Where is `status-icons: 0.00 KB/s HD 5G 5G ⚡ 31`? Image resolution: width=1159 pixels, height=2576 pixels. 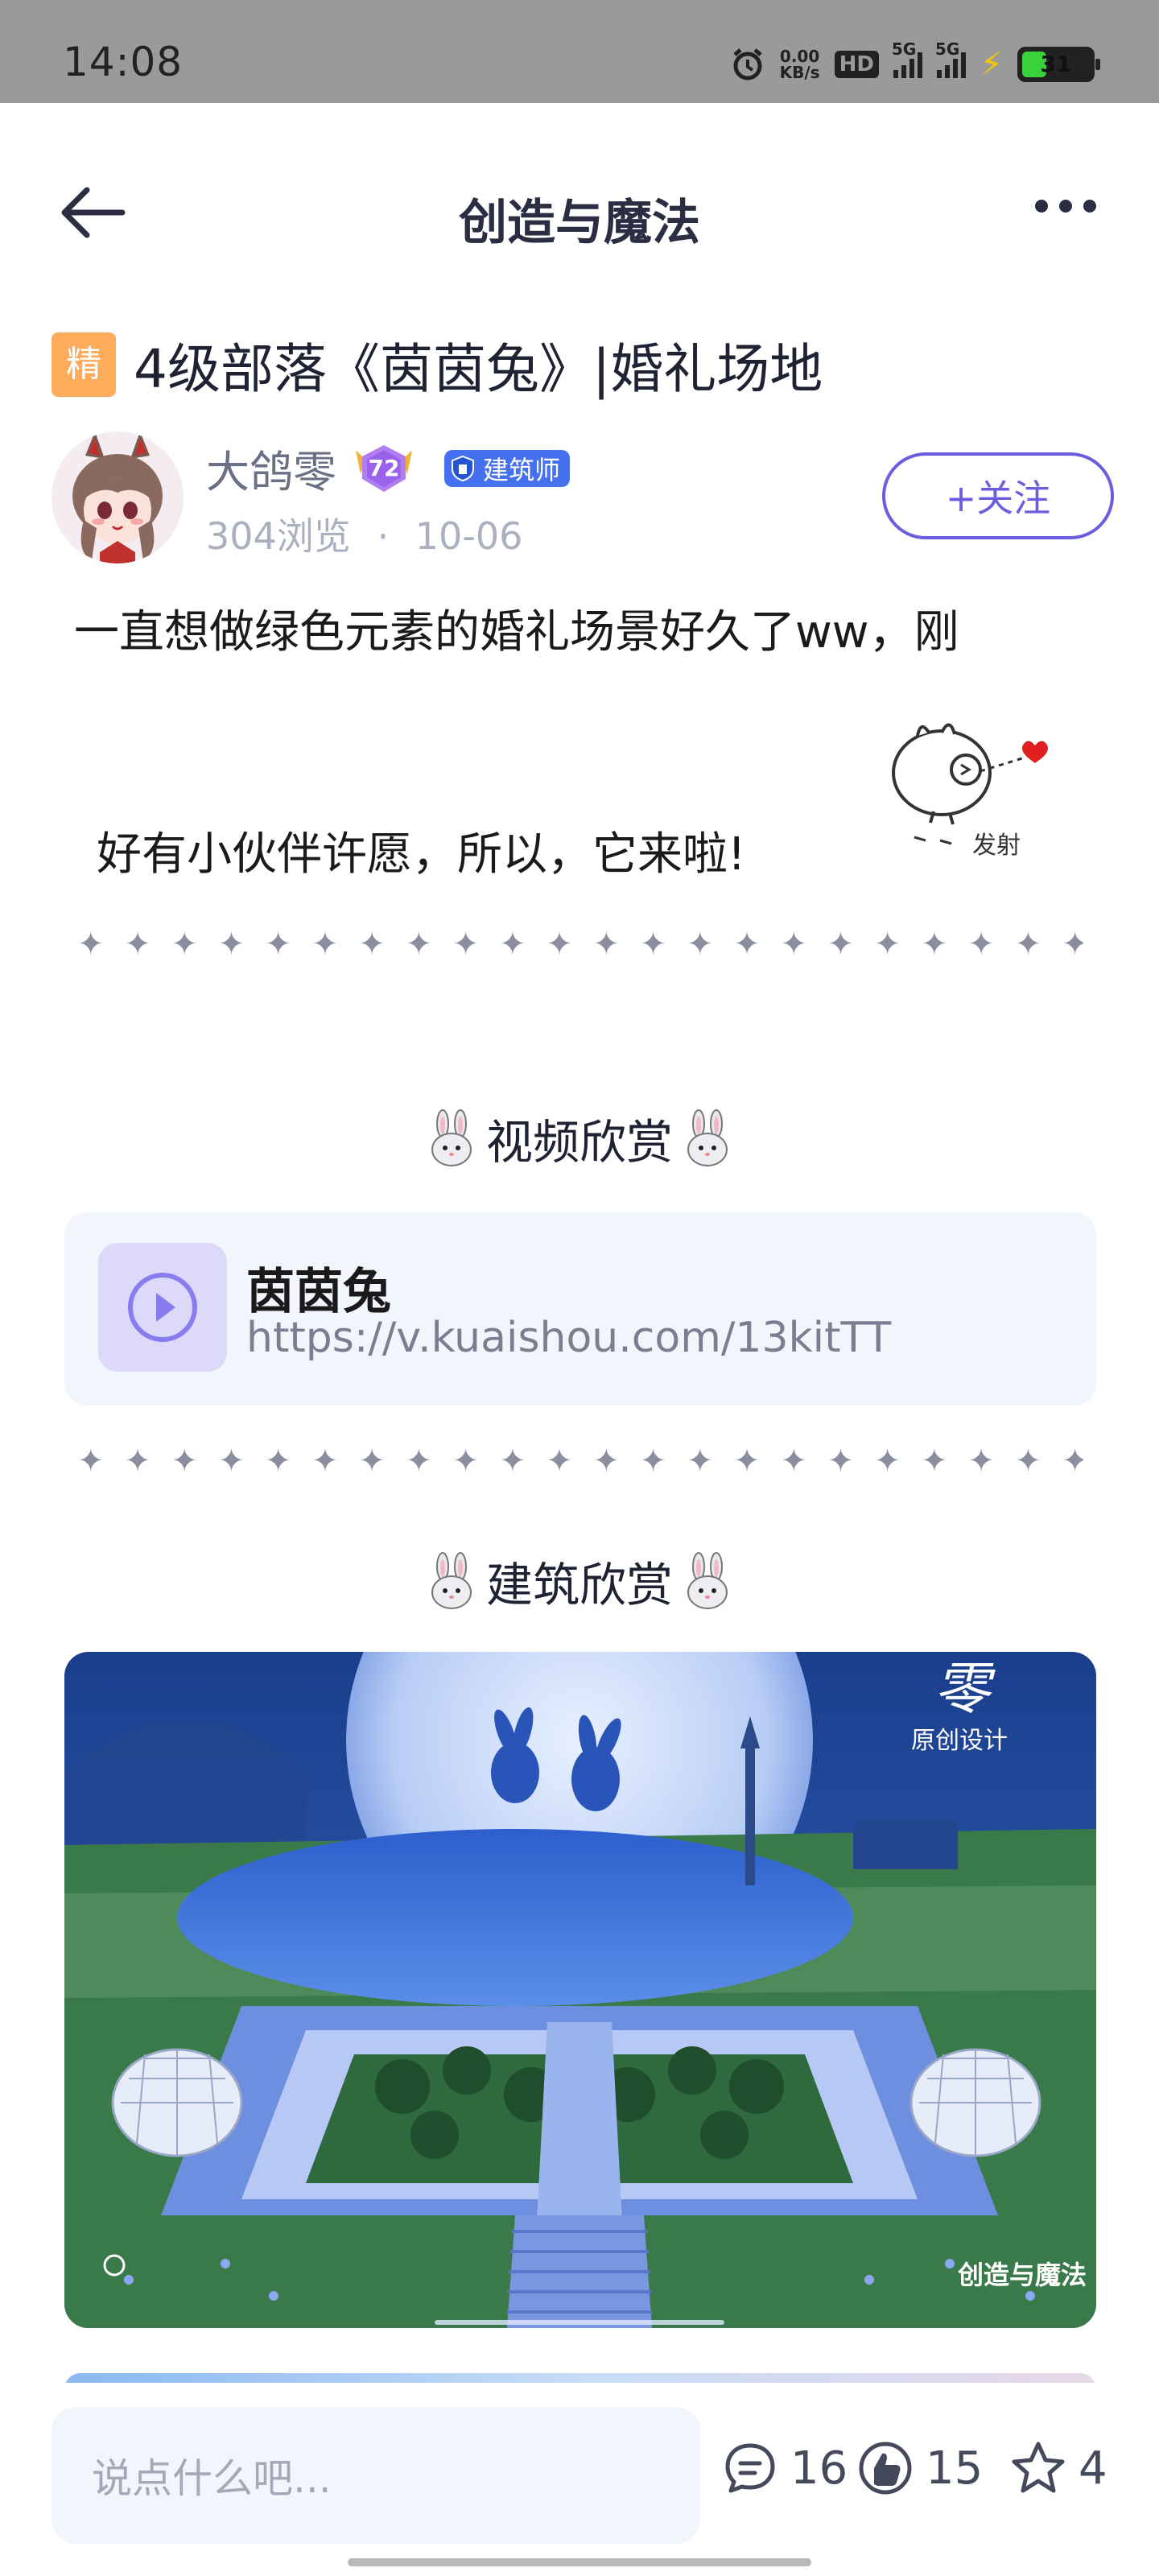
status-icons: 0.00 KB/s HD 5G 5G ⚡ 31 is located at coordinates (915, 64).